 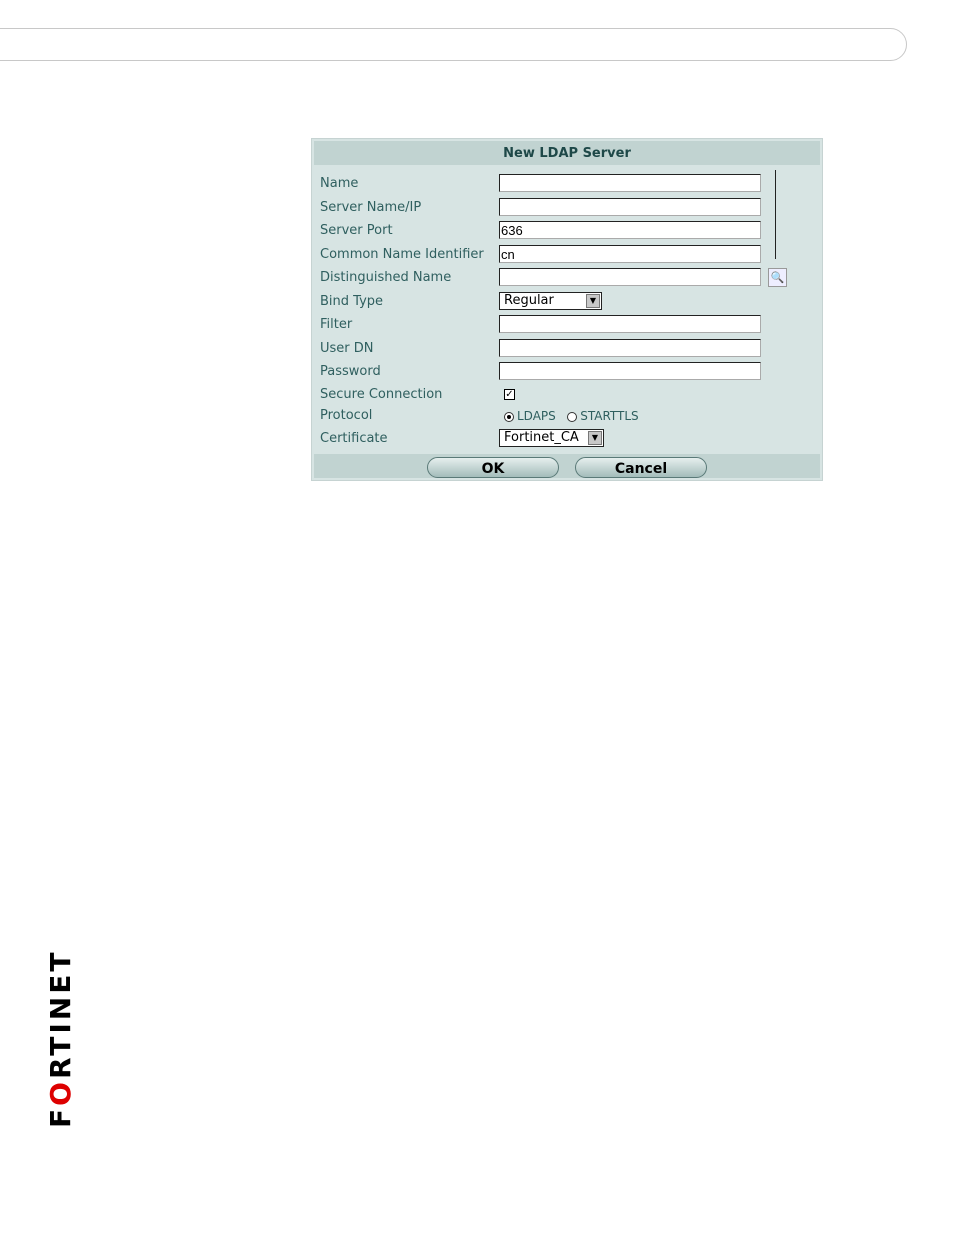 I want to click on server-port-label: Server Port, so click(x=356, y=230).